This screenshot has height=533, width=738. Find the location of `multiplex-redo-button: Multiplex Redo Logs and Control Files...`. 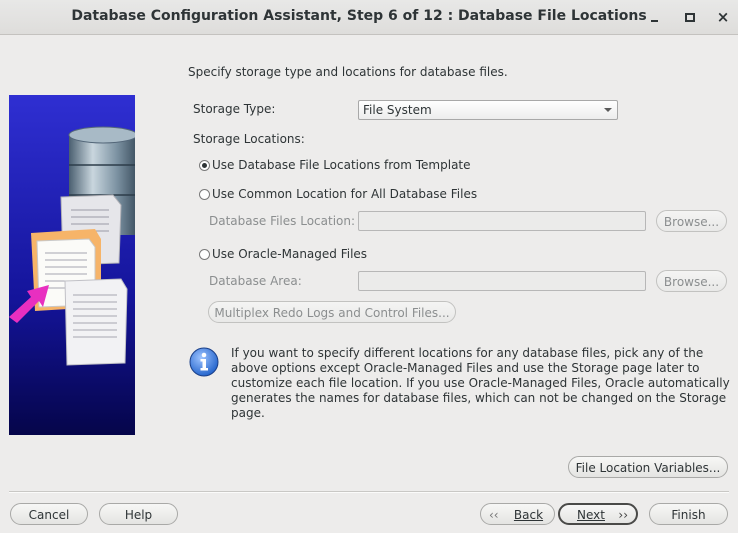

multiplex-redo-button: Multiplex Redo Logs and Control Files... is located at coordinates (332, 312).